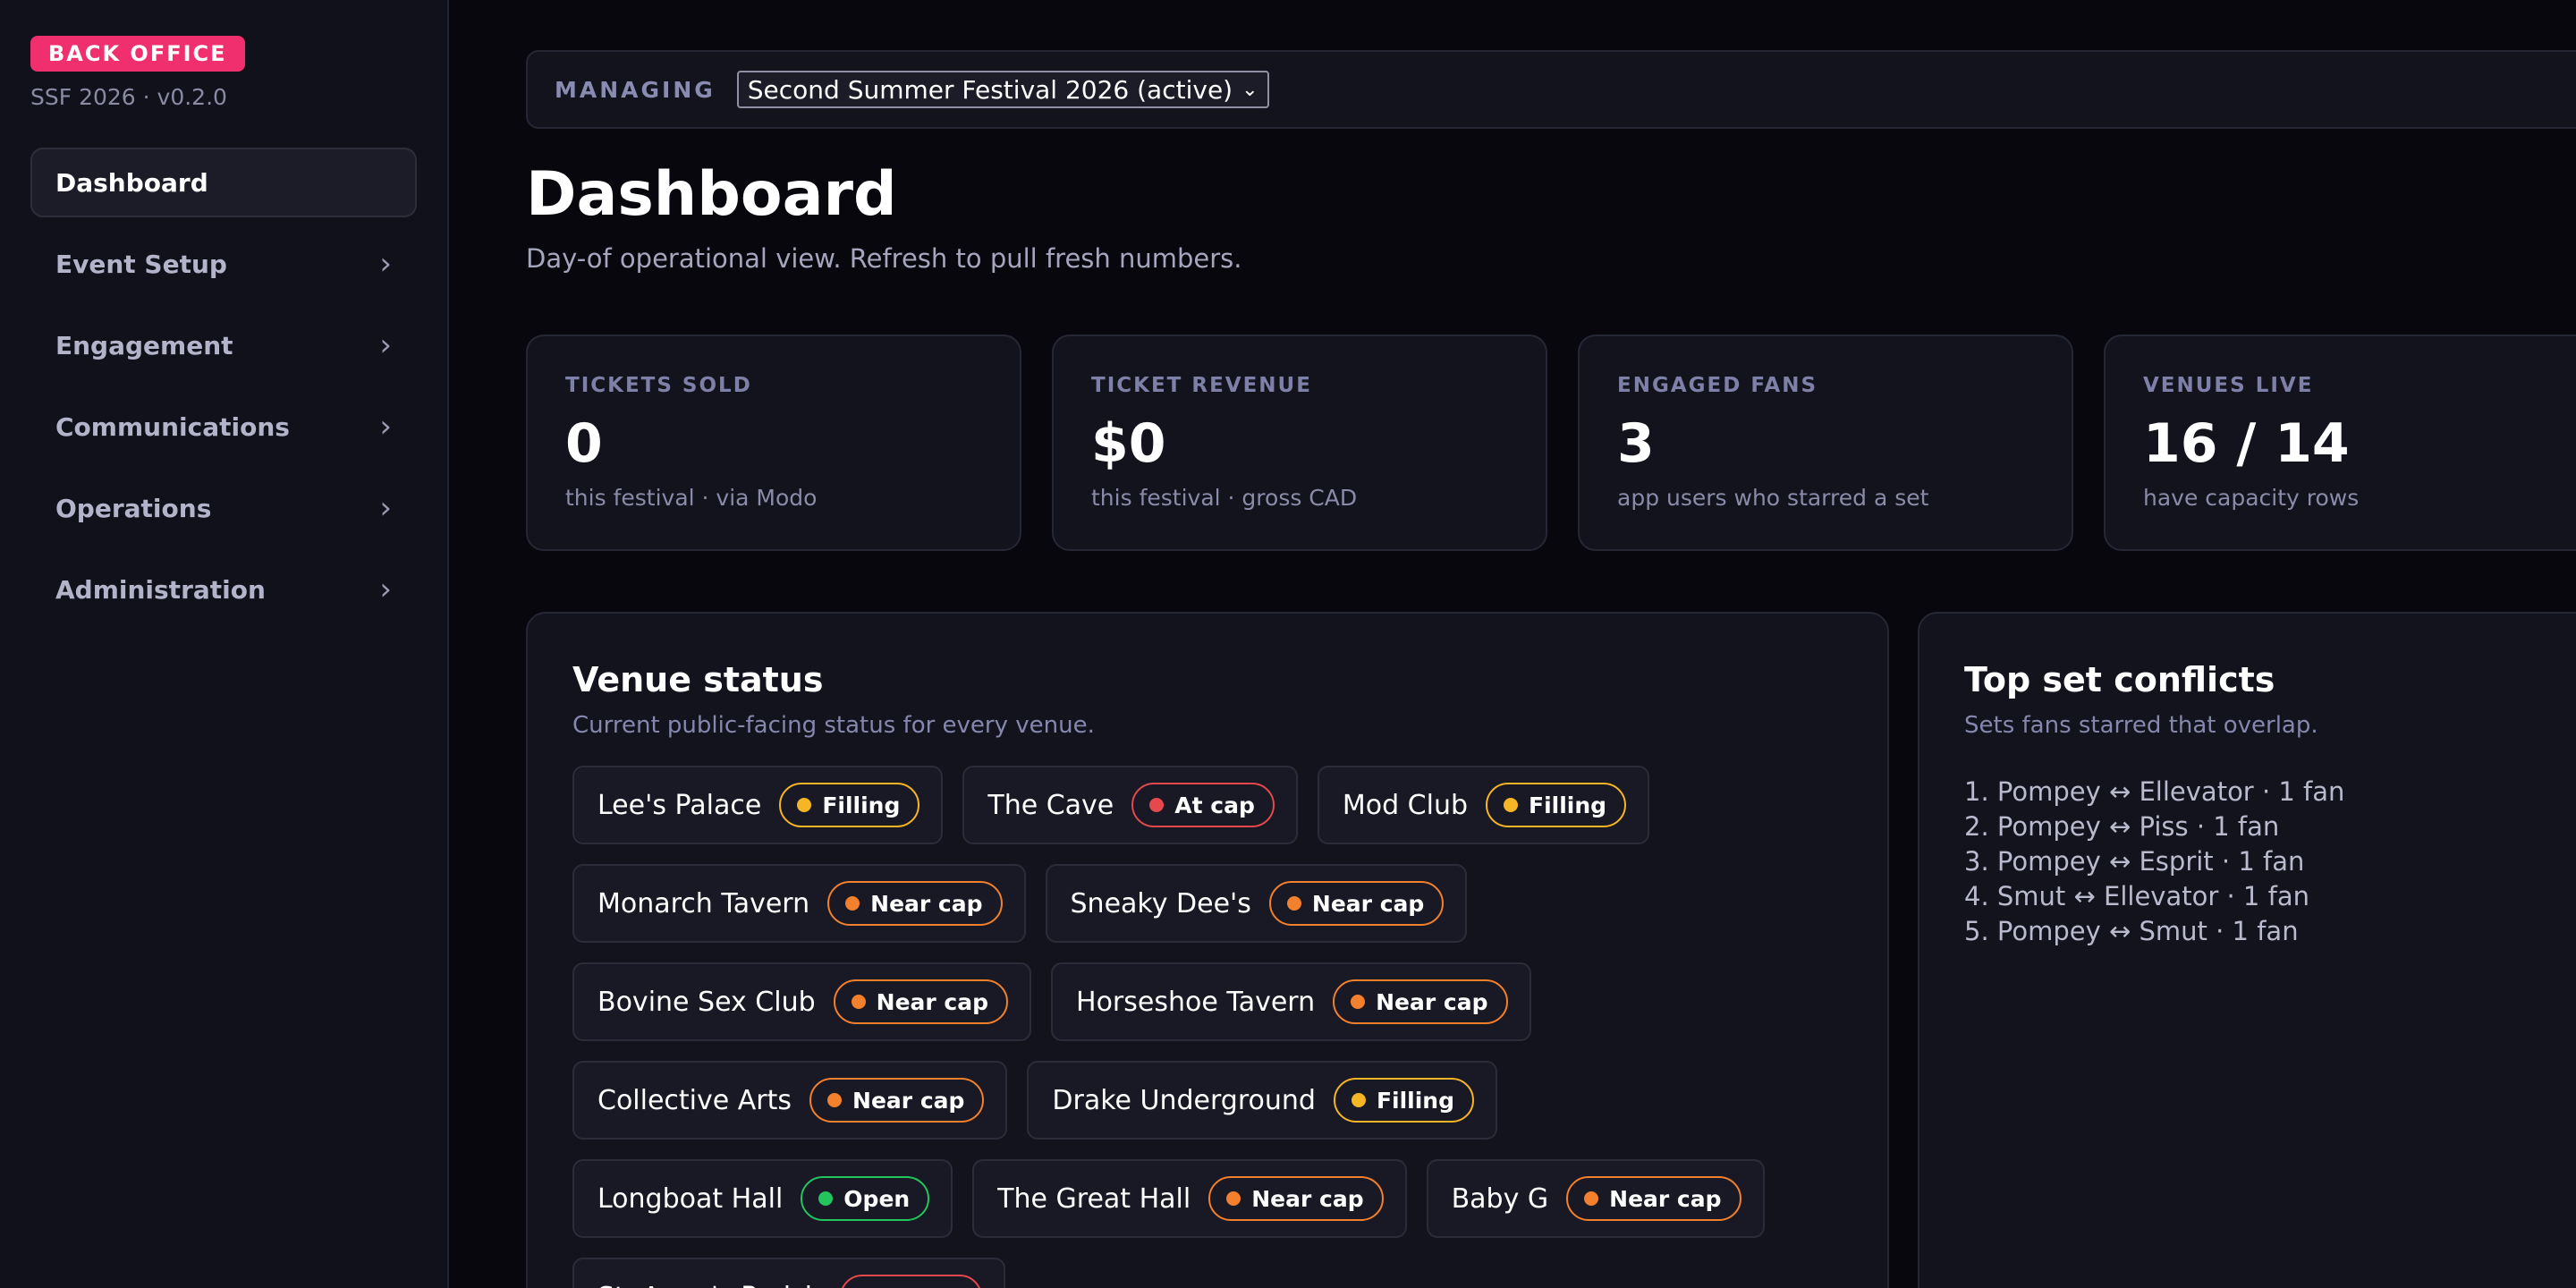 This screenshot has height=1288, width=2576. I want to click on venue-chip: The Cave At cap, so click(1130, 805).